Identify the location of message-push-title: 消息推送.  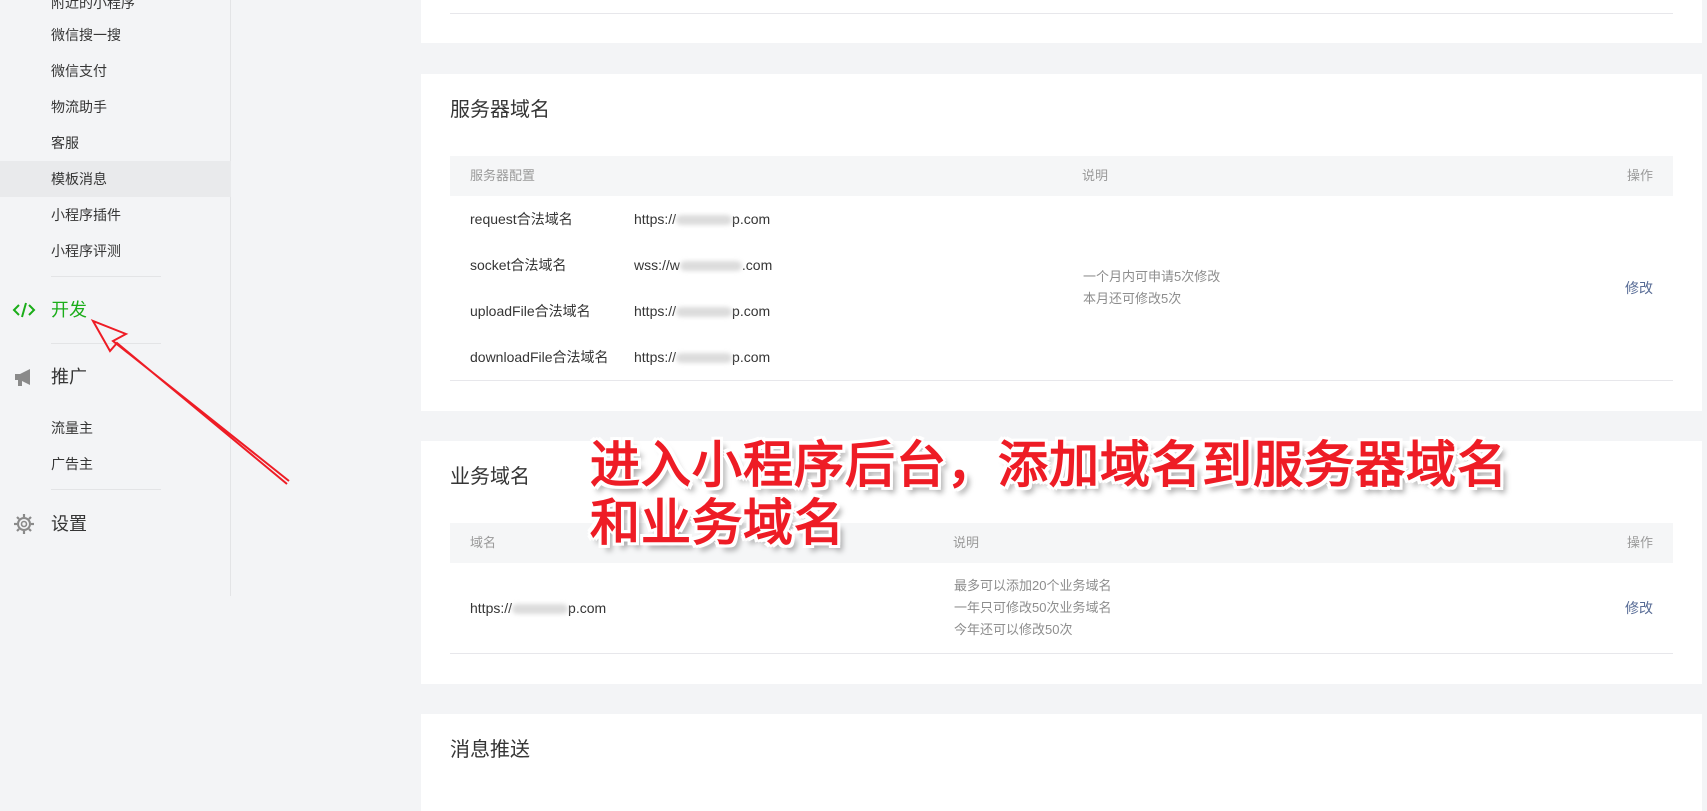
(490, 750).